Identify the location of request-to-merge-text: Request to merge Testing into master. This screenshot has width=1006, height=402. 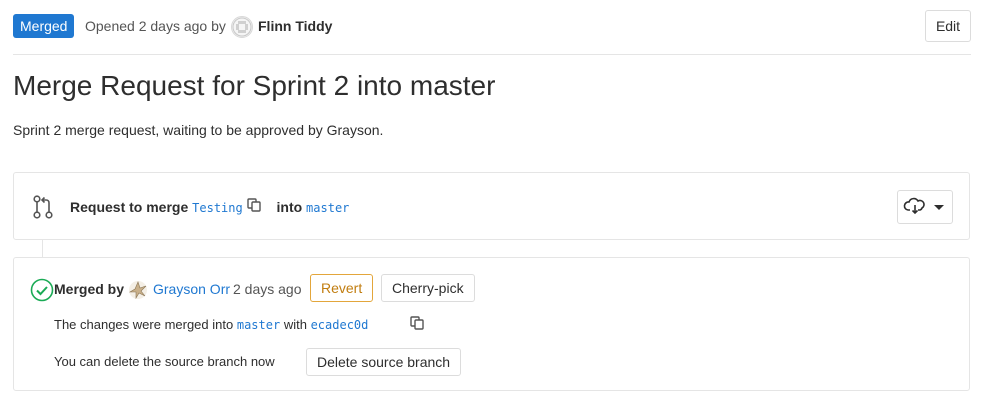
(209, 207).